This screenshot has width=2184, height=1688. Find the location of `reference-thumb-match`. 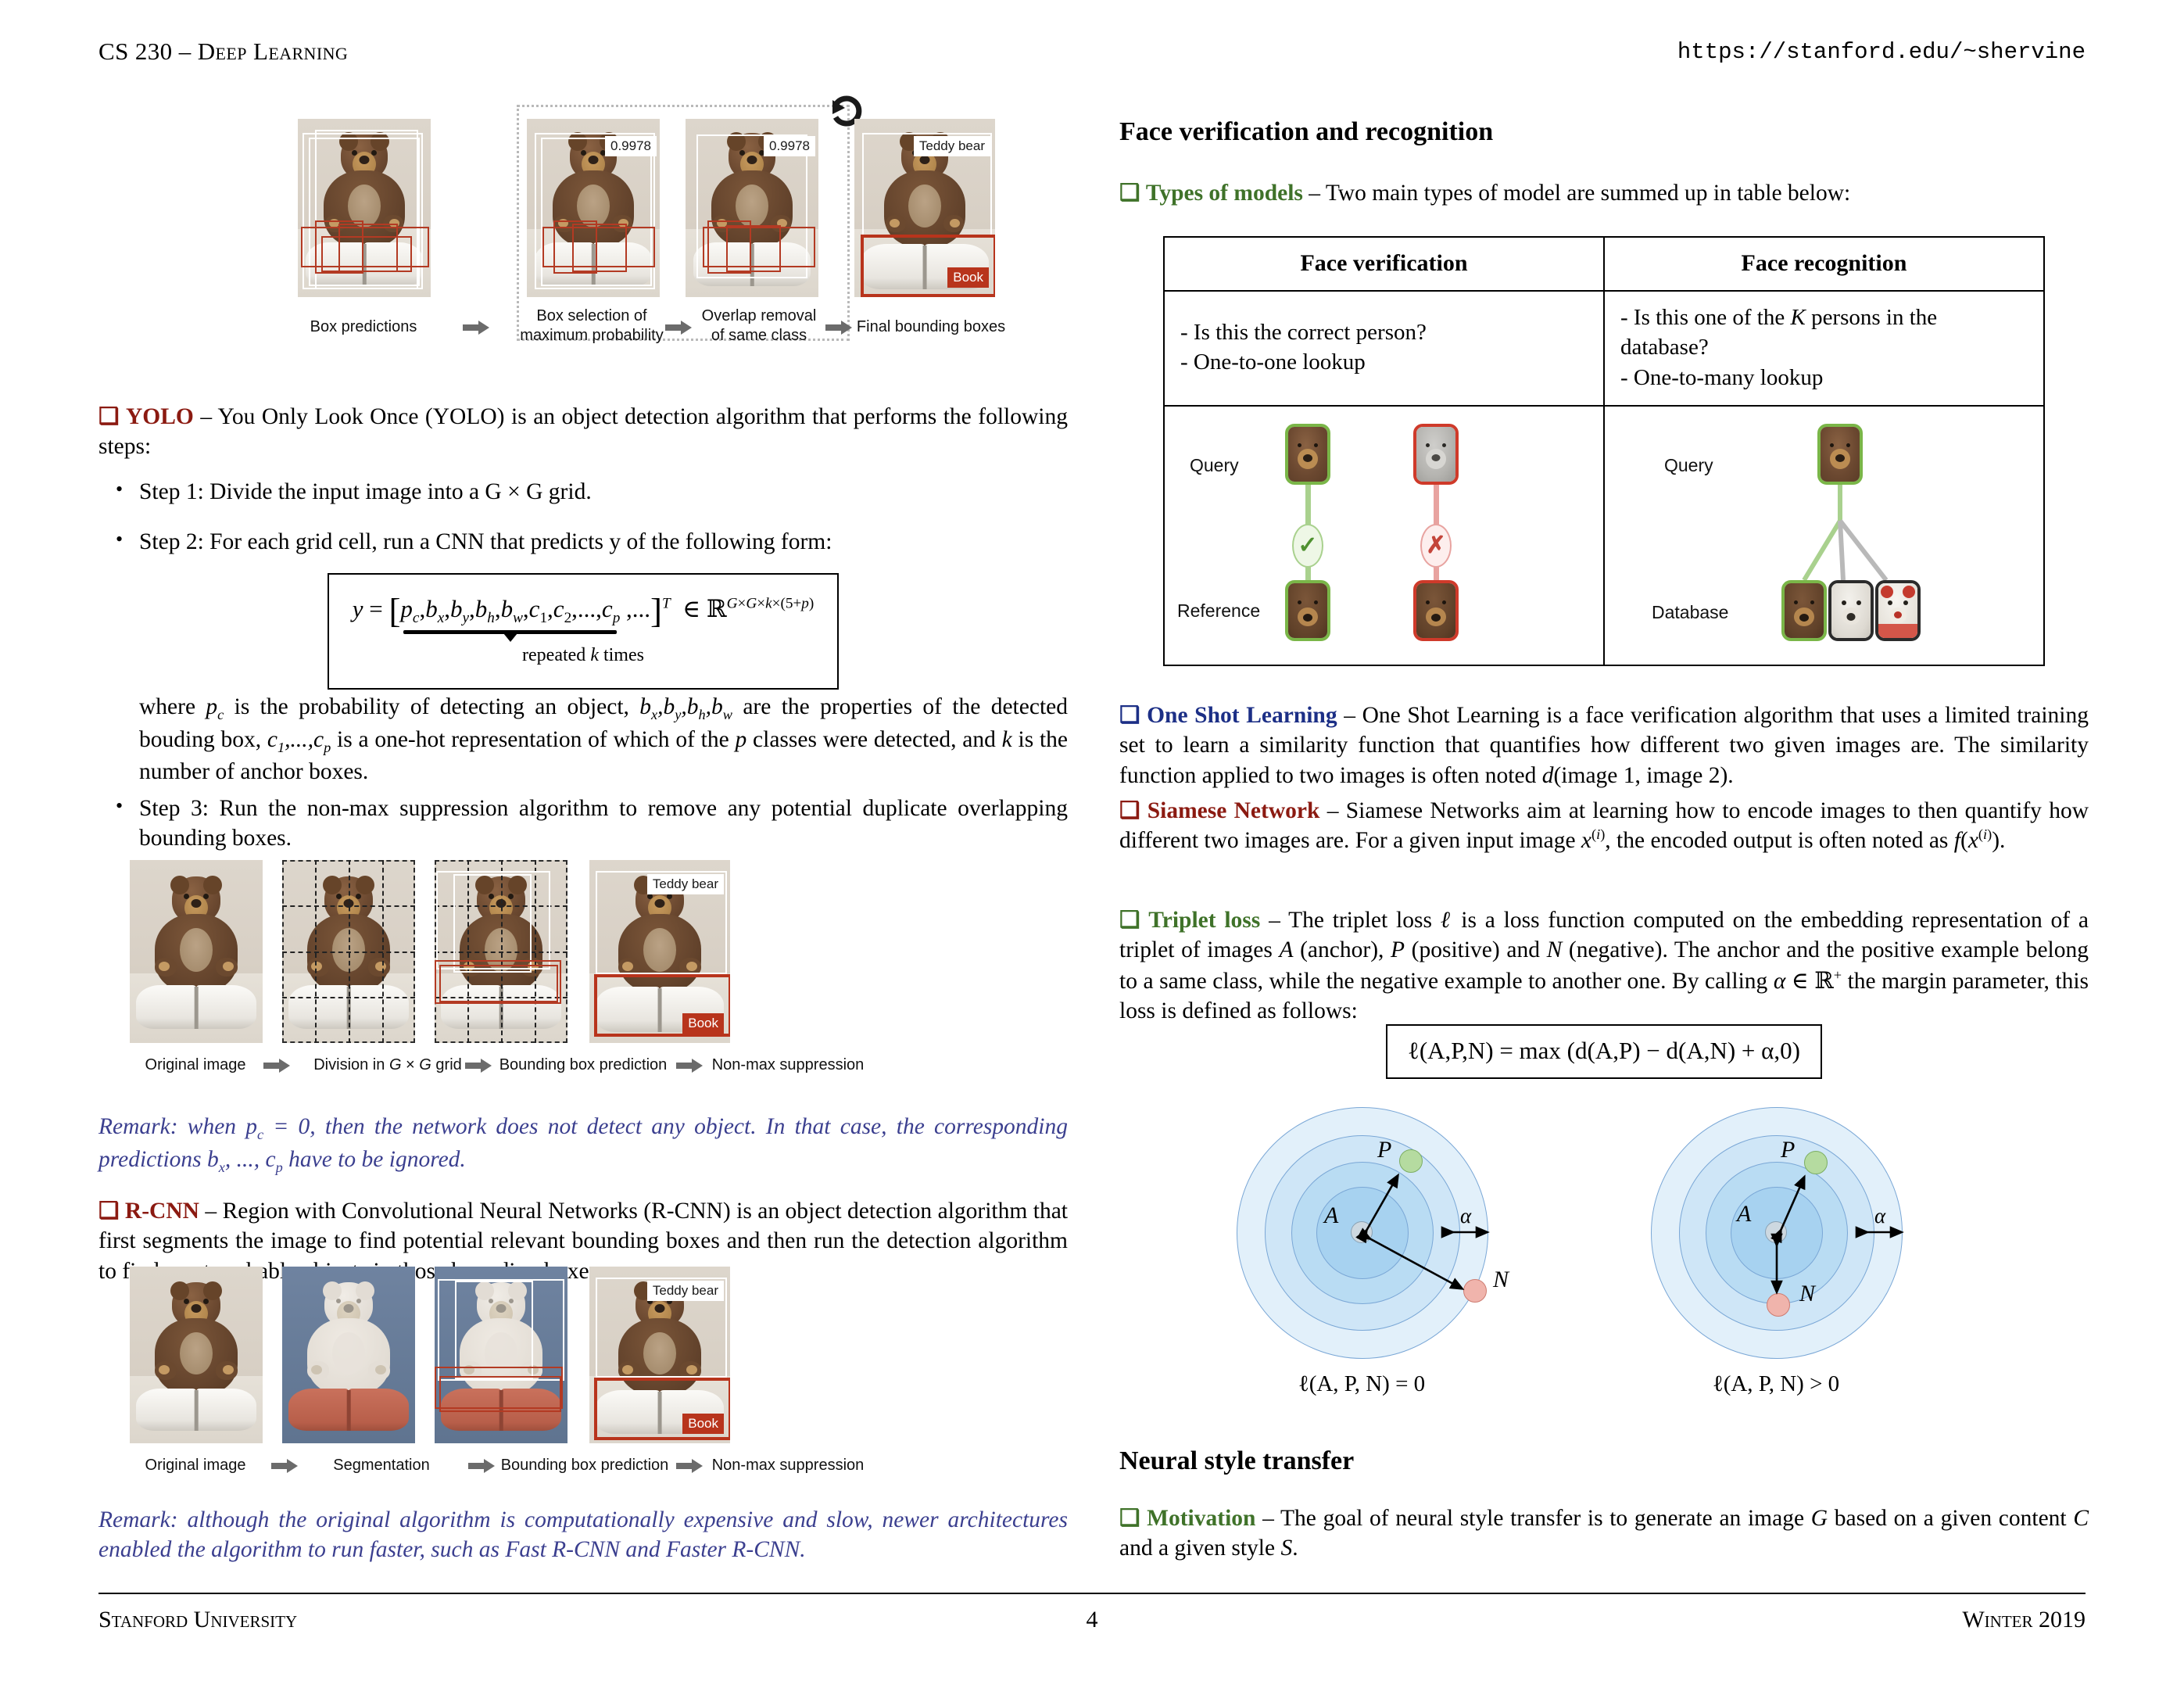

reference-thumb-match is located at coordinates (1307, 610).